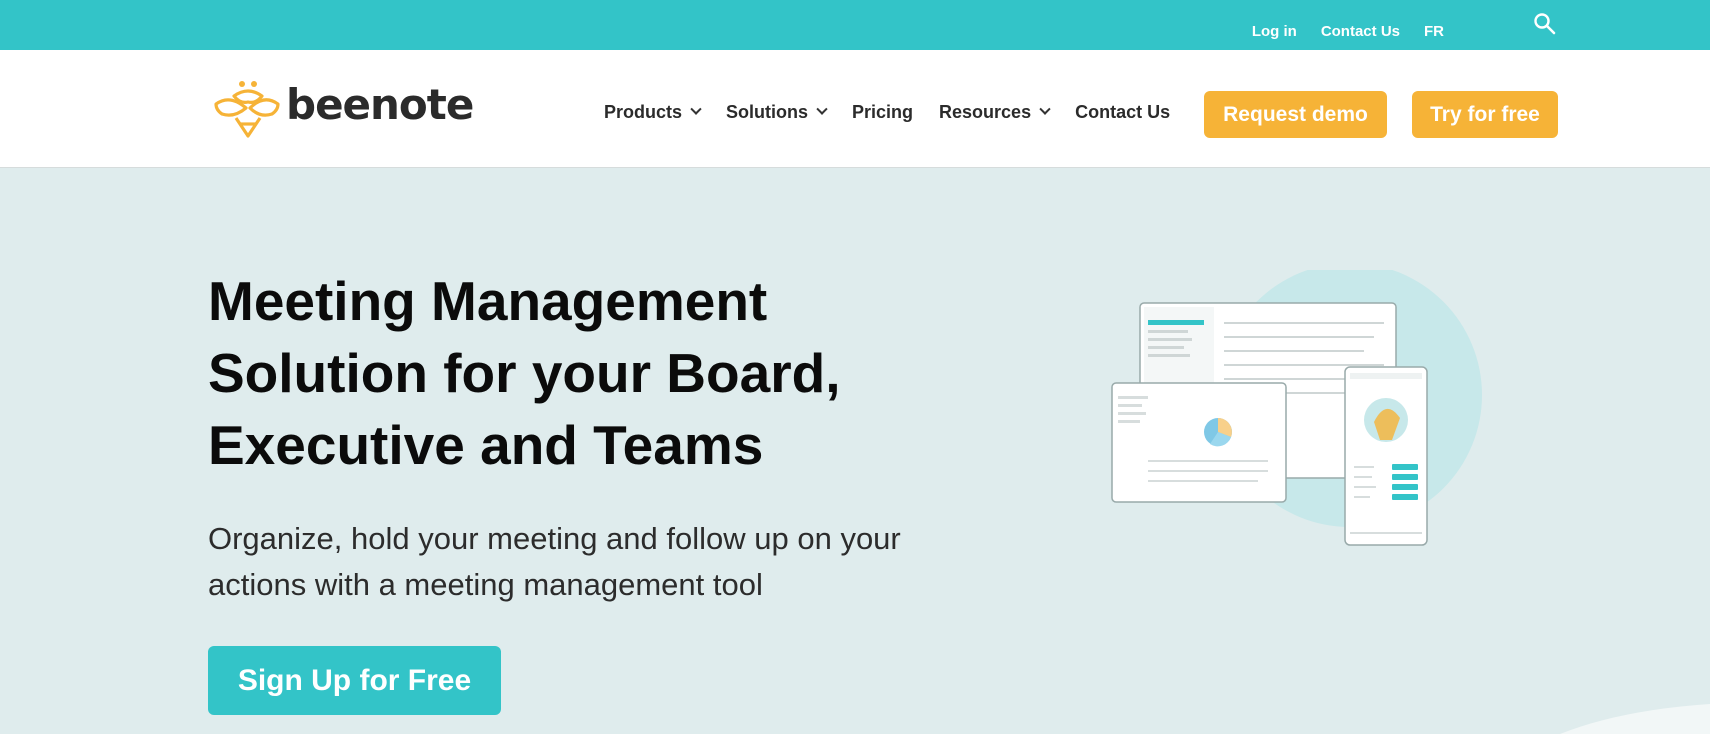 This screenshot has width=1710, height=734. Describe the element at coordinates (985, 111) in the screenshot. I see `nav-resources-label: Resources` at that location.